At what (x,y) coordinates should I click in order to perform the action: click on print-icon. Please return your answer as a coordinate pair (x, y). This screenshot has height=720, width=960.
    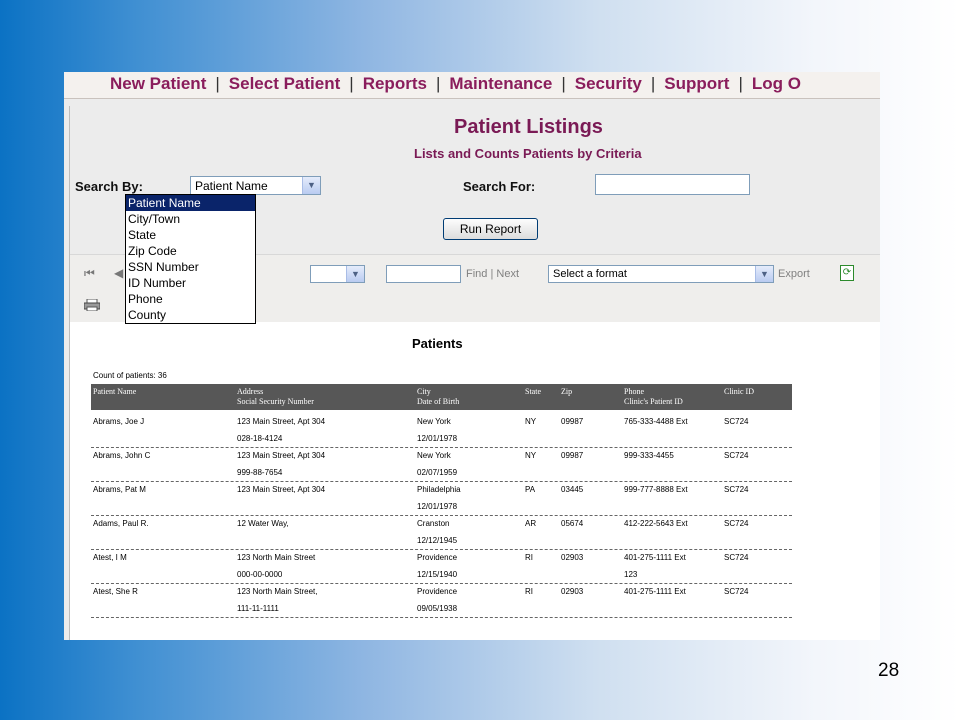
    Looking at the image, I should click on (92, 305).